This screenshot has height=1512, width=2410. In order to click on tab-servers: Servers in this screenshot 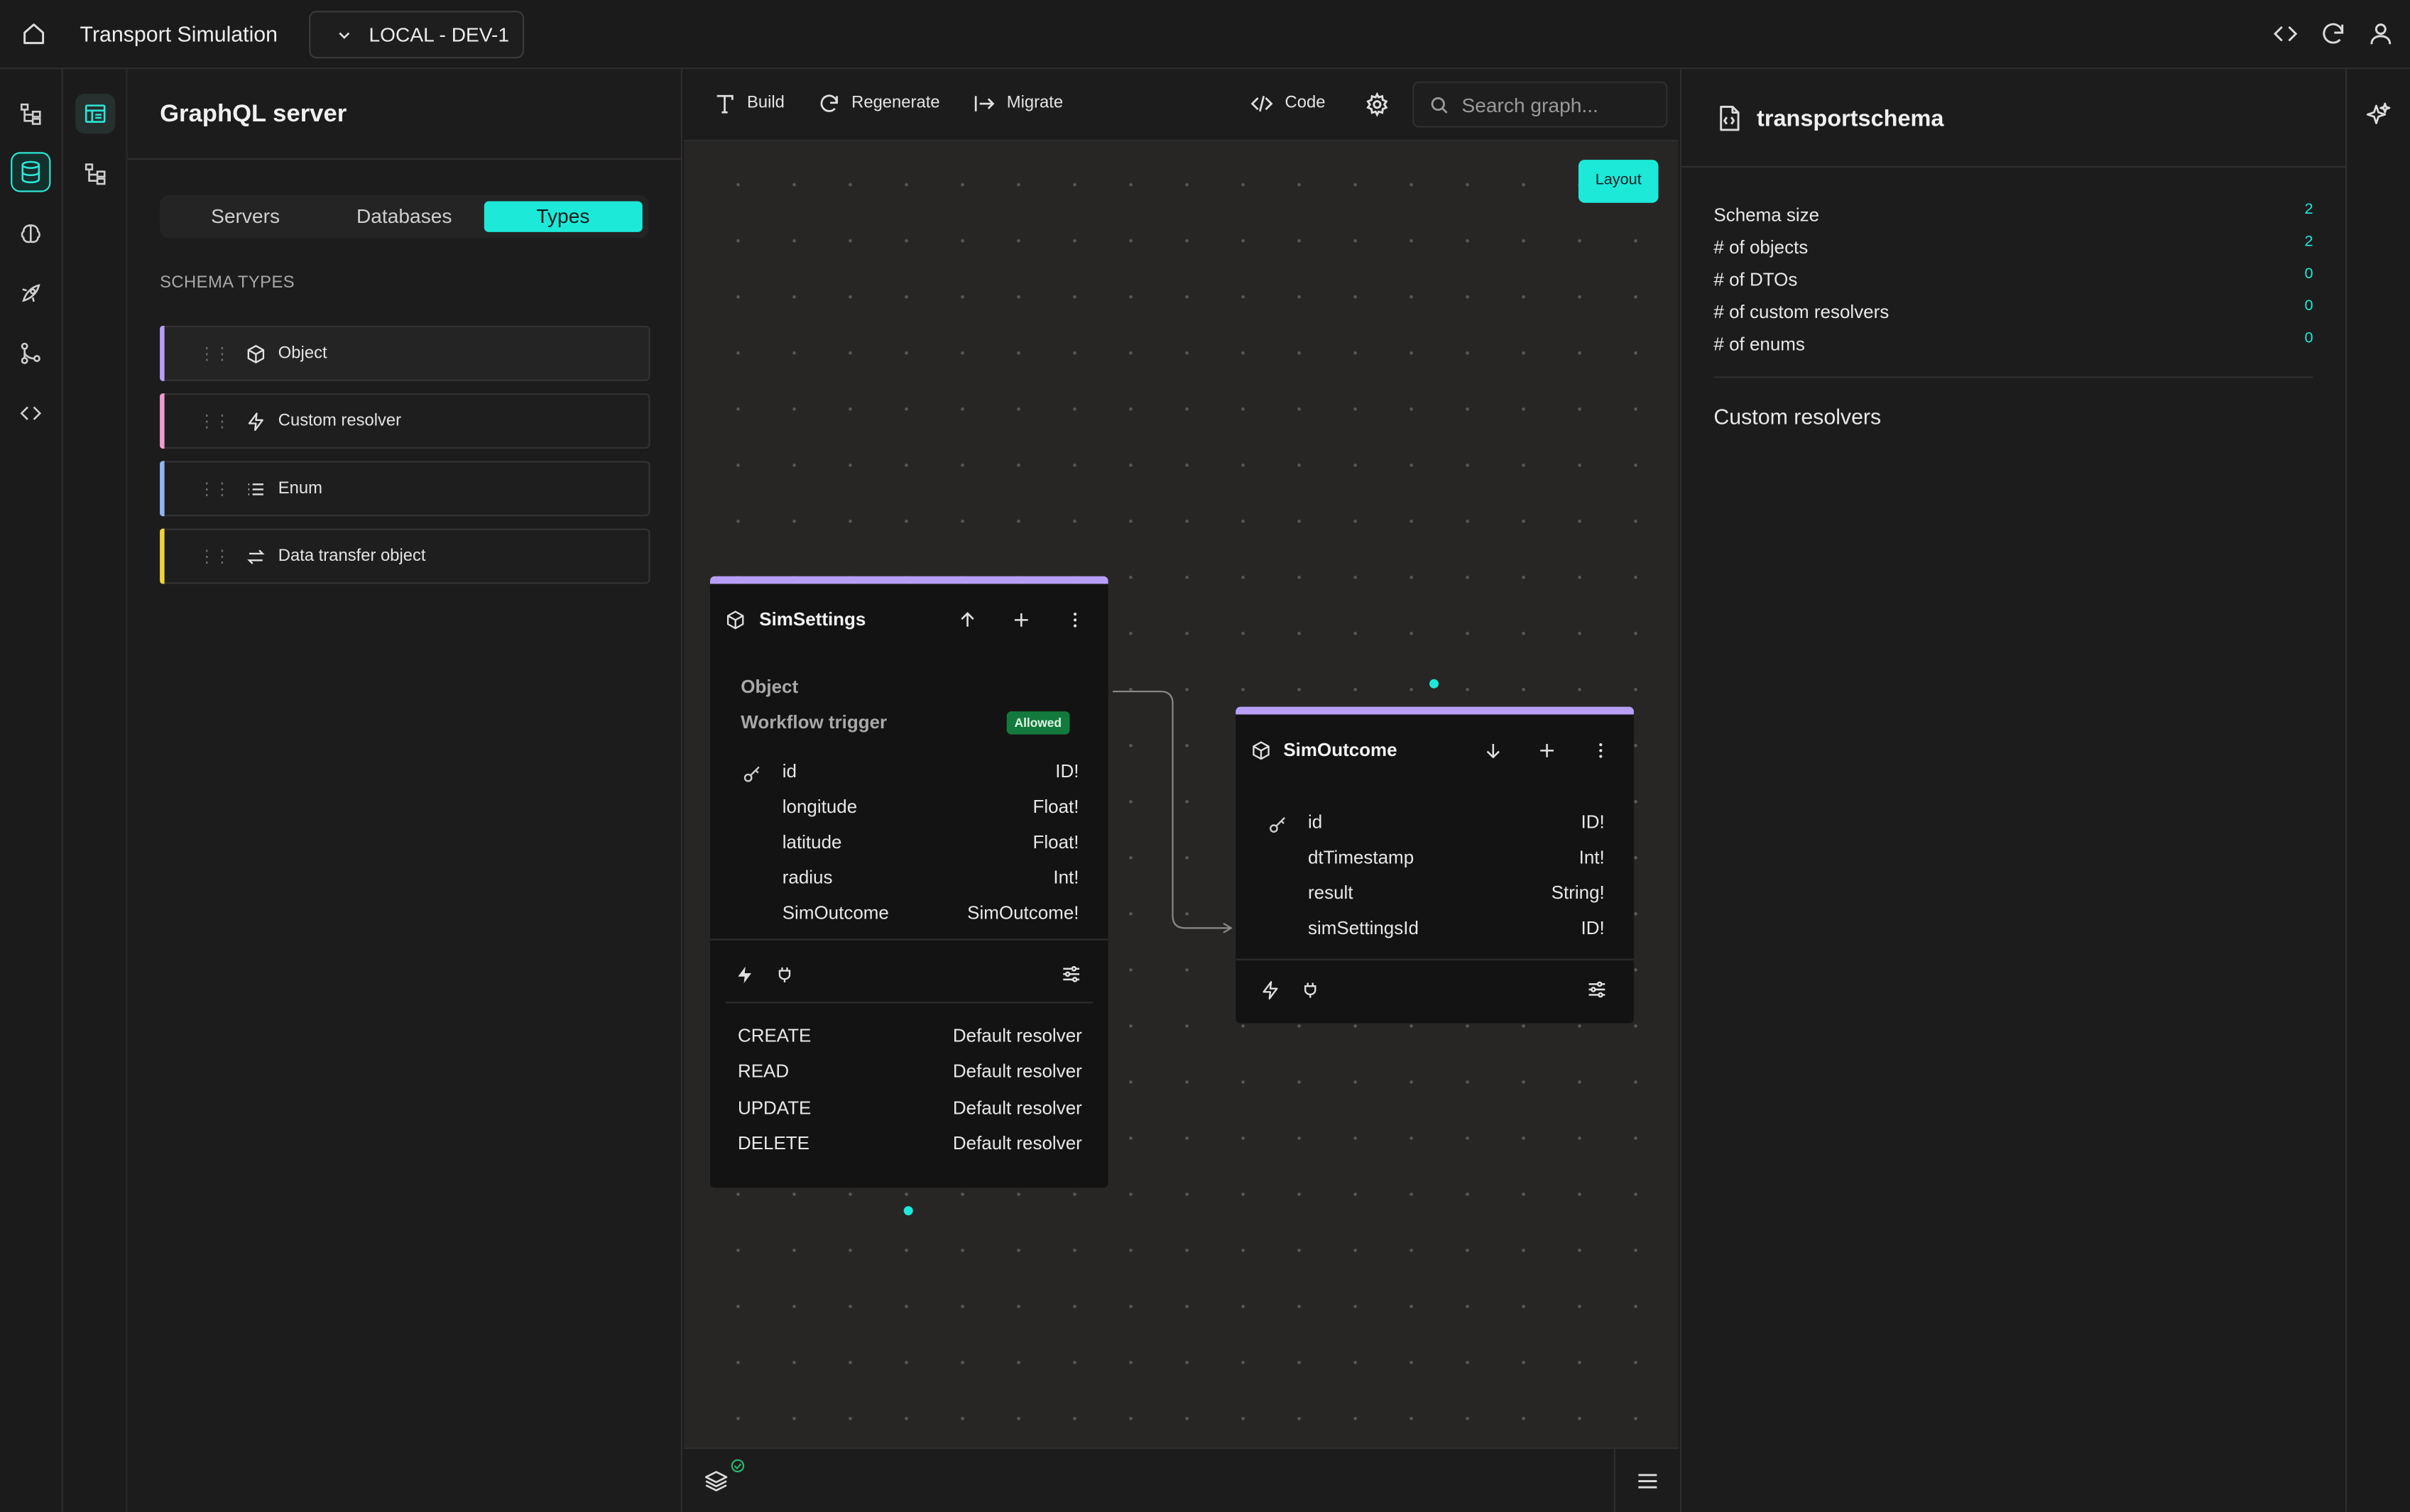, I will do `click(245, 217)`.